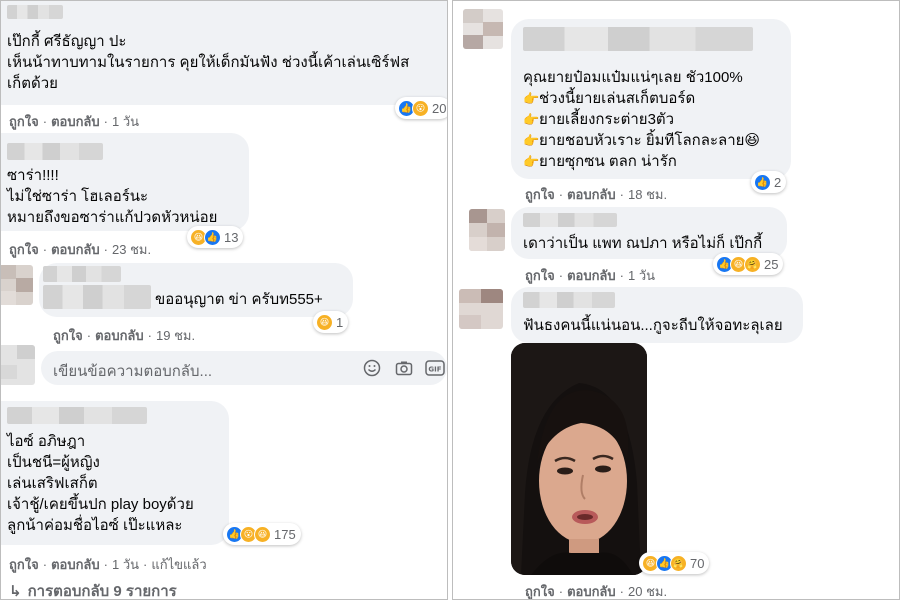 The image size is (900, 600). What do you see at coordinates (633, 77) in the screenshot?
I see `comment-line: คุณยายป๋อมแป๋มแน่ๆเลย ชัว100%` at bounding box center [633, 77].